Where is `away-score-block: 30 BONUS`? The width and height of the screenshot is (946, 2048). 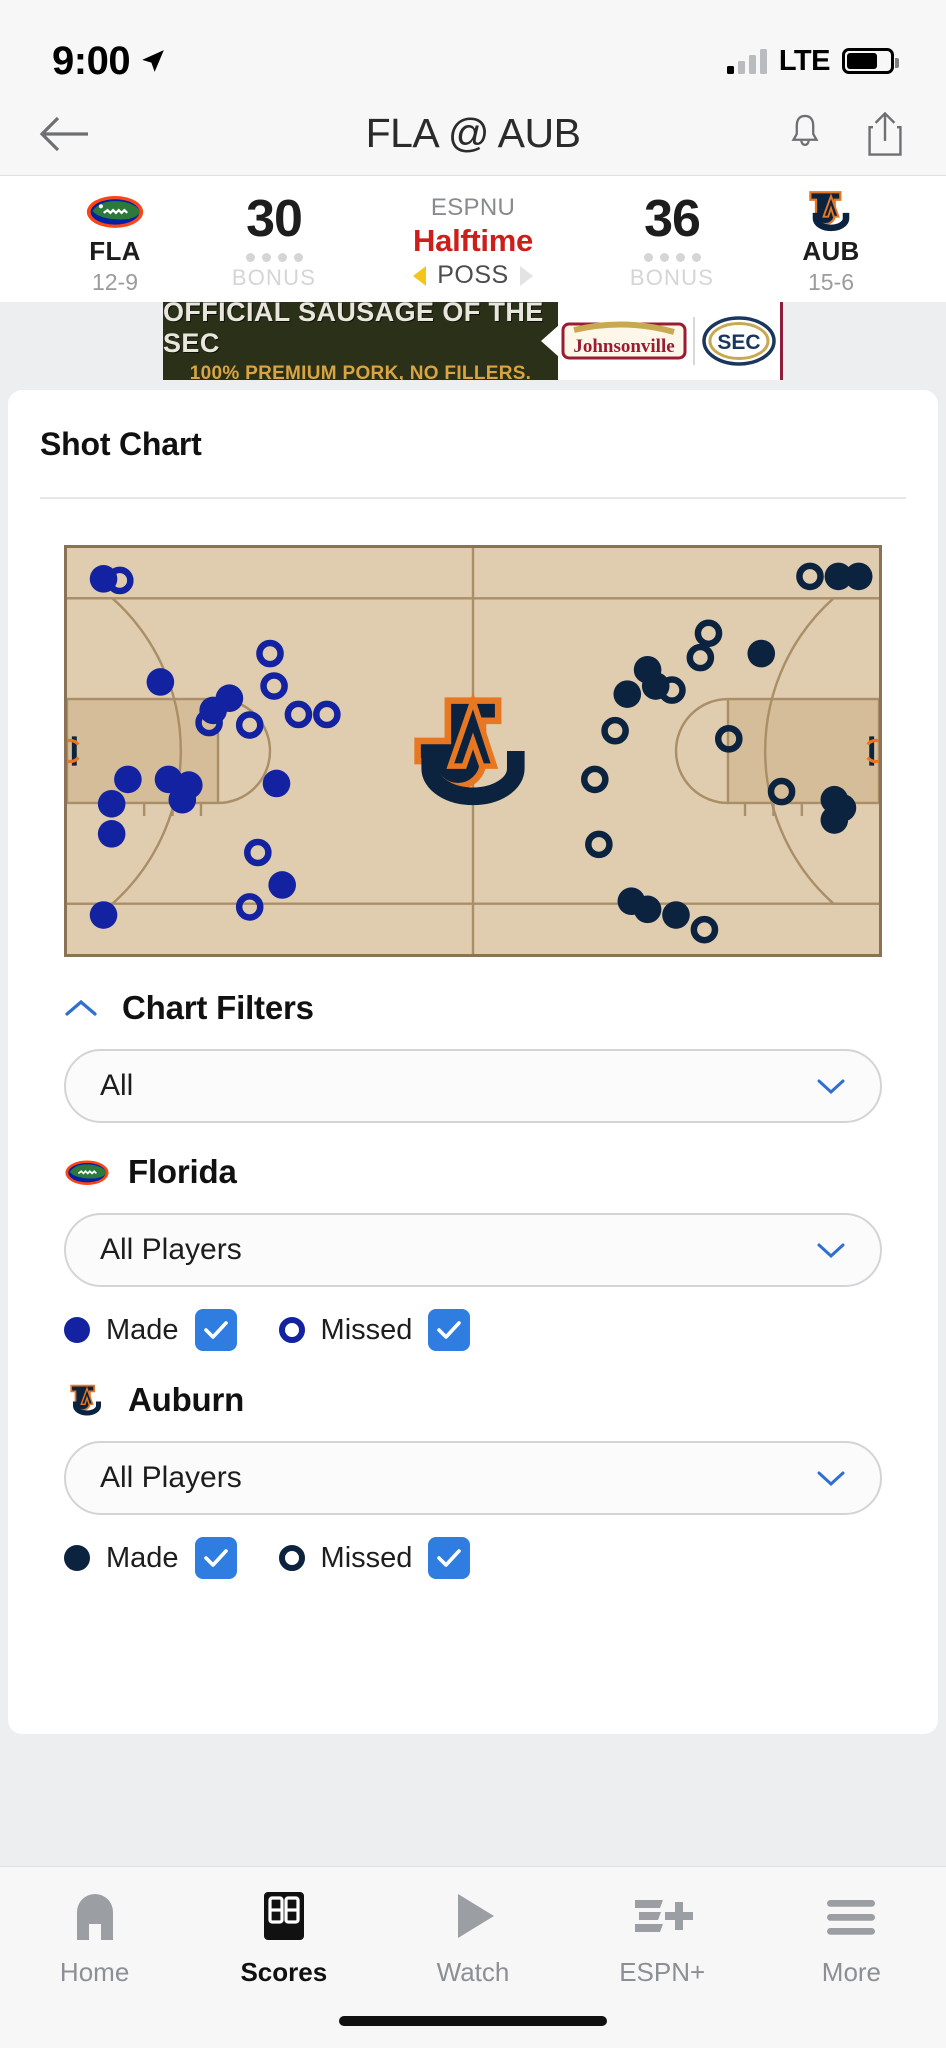 away-score-block: 30 BONUS is located at coordinates (274, 242).